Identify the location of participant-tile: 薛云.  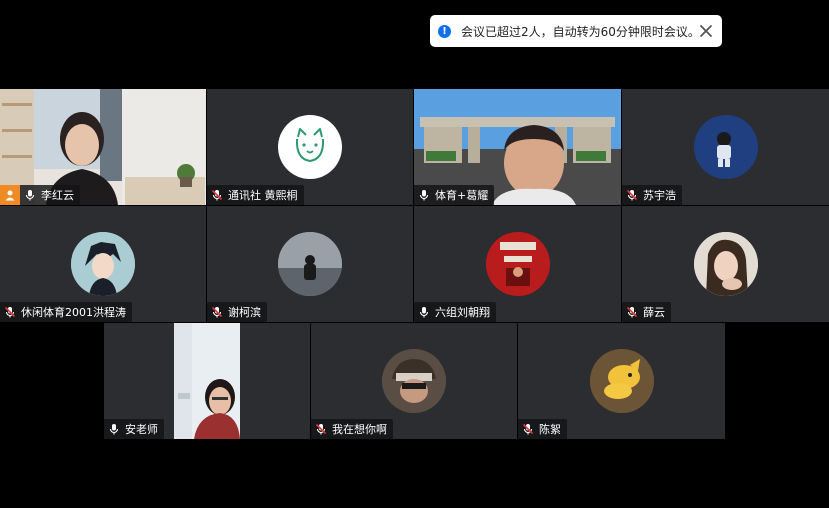
(725, 264).